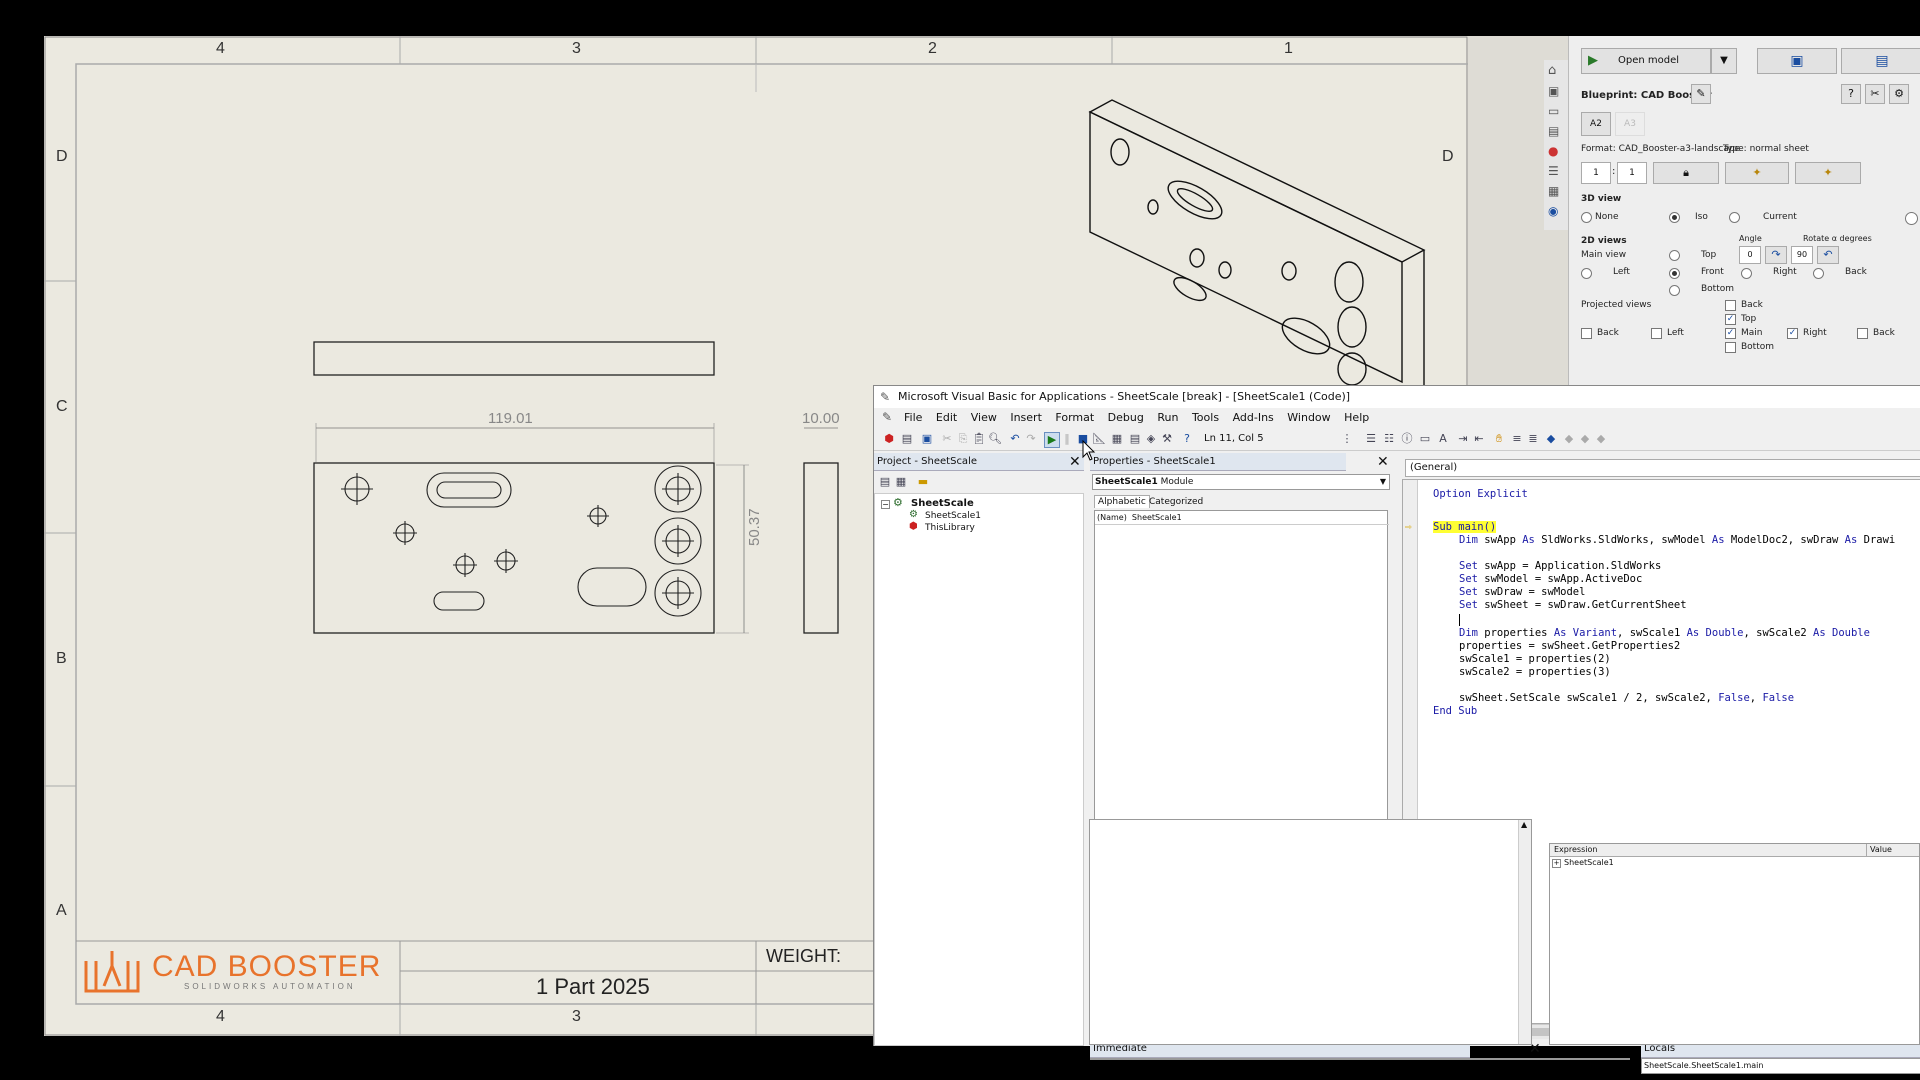 Image resolution: width=1920 pixels, height=1080 pixels. I want to click on rotate-left-button: ↷, so click(1776, 255).